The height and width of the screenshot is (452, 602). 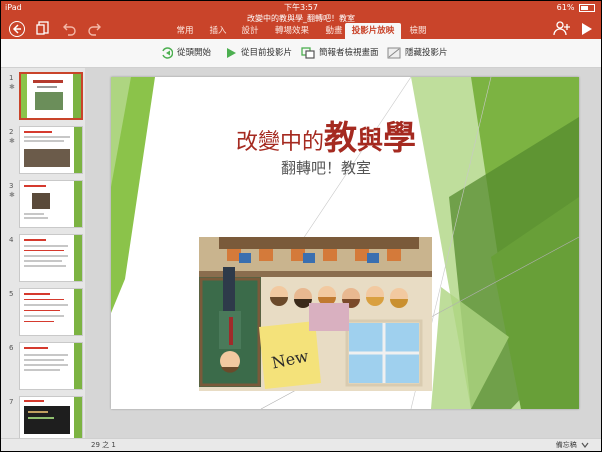 I want to click on ribbon-toolbar: 從頭開始 從目前投影片 簡報者檢視畫面 隱藏投影片, so click(x=301, y=53).